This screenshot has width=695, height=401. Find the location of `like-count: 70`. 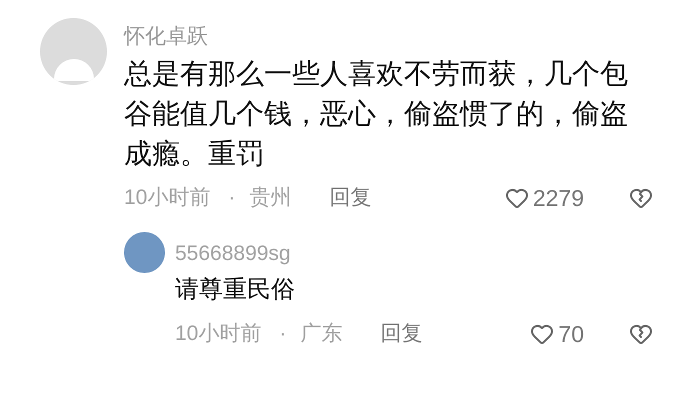

like-count: 70 is located at coordinates (571, 334).